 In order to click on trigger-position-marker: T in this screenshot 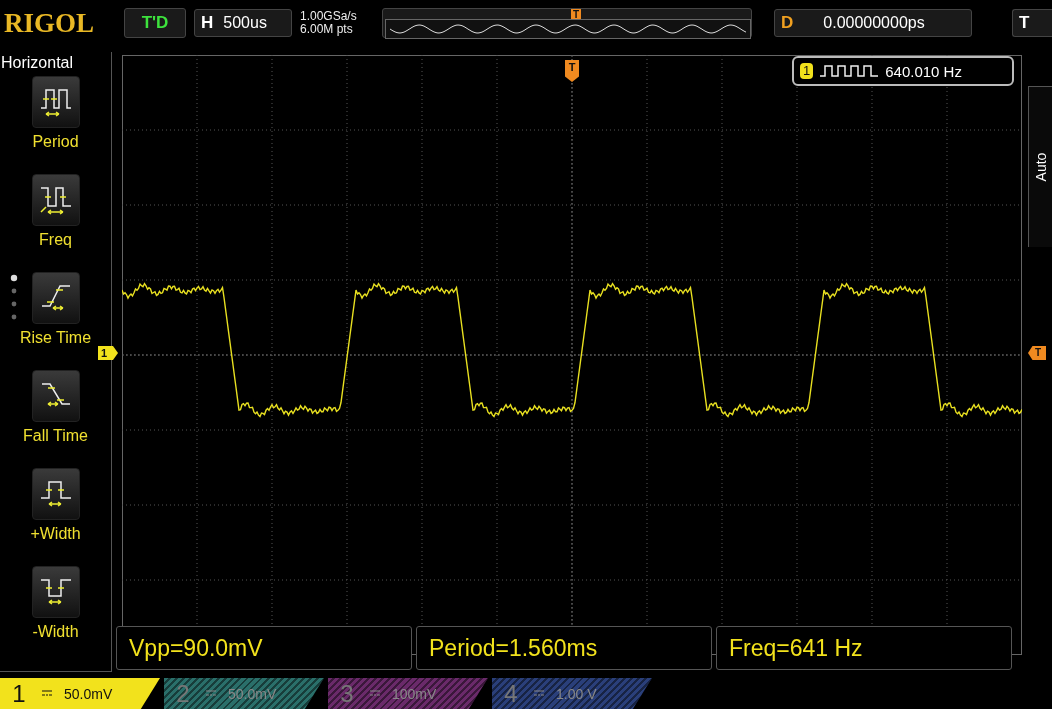, I will do `click(572, 71)`.